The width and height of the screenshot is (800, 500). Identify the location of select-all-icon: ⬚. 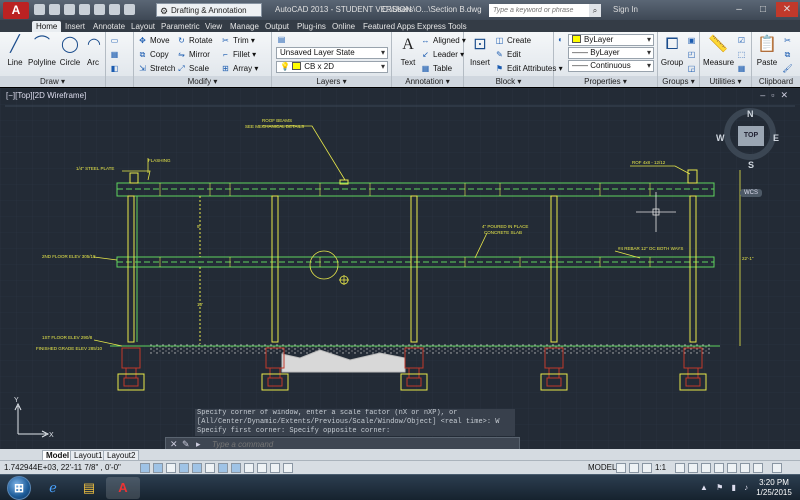
(742, 54).